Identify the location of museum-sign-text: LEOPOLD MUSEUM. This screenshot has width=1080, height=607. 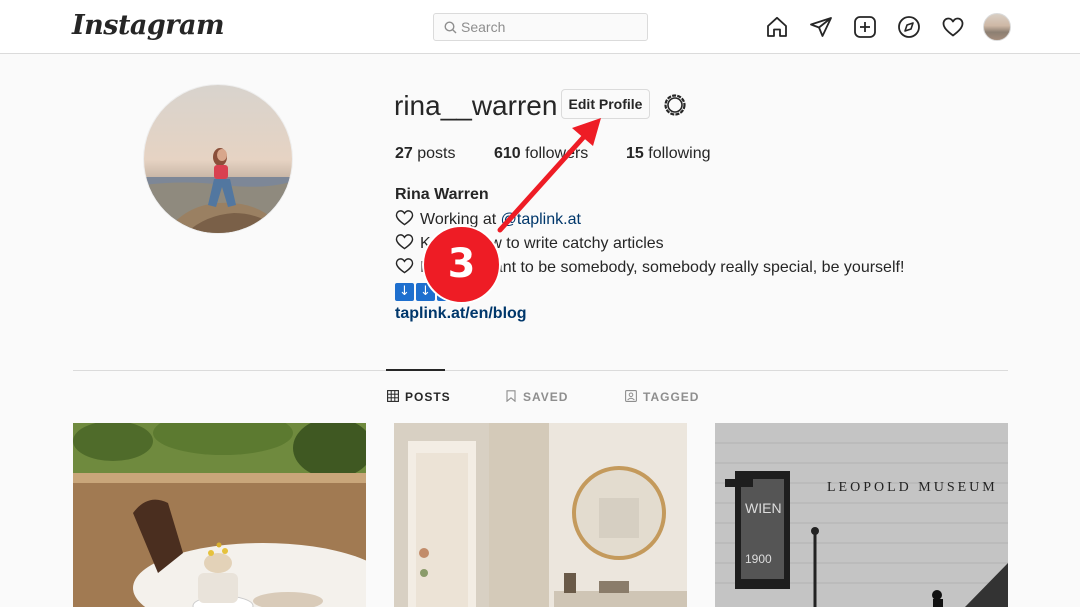
(912, 487).